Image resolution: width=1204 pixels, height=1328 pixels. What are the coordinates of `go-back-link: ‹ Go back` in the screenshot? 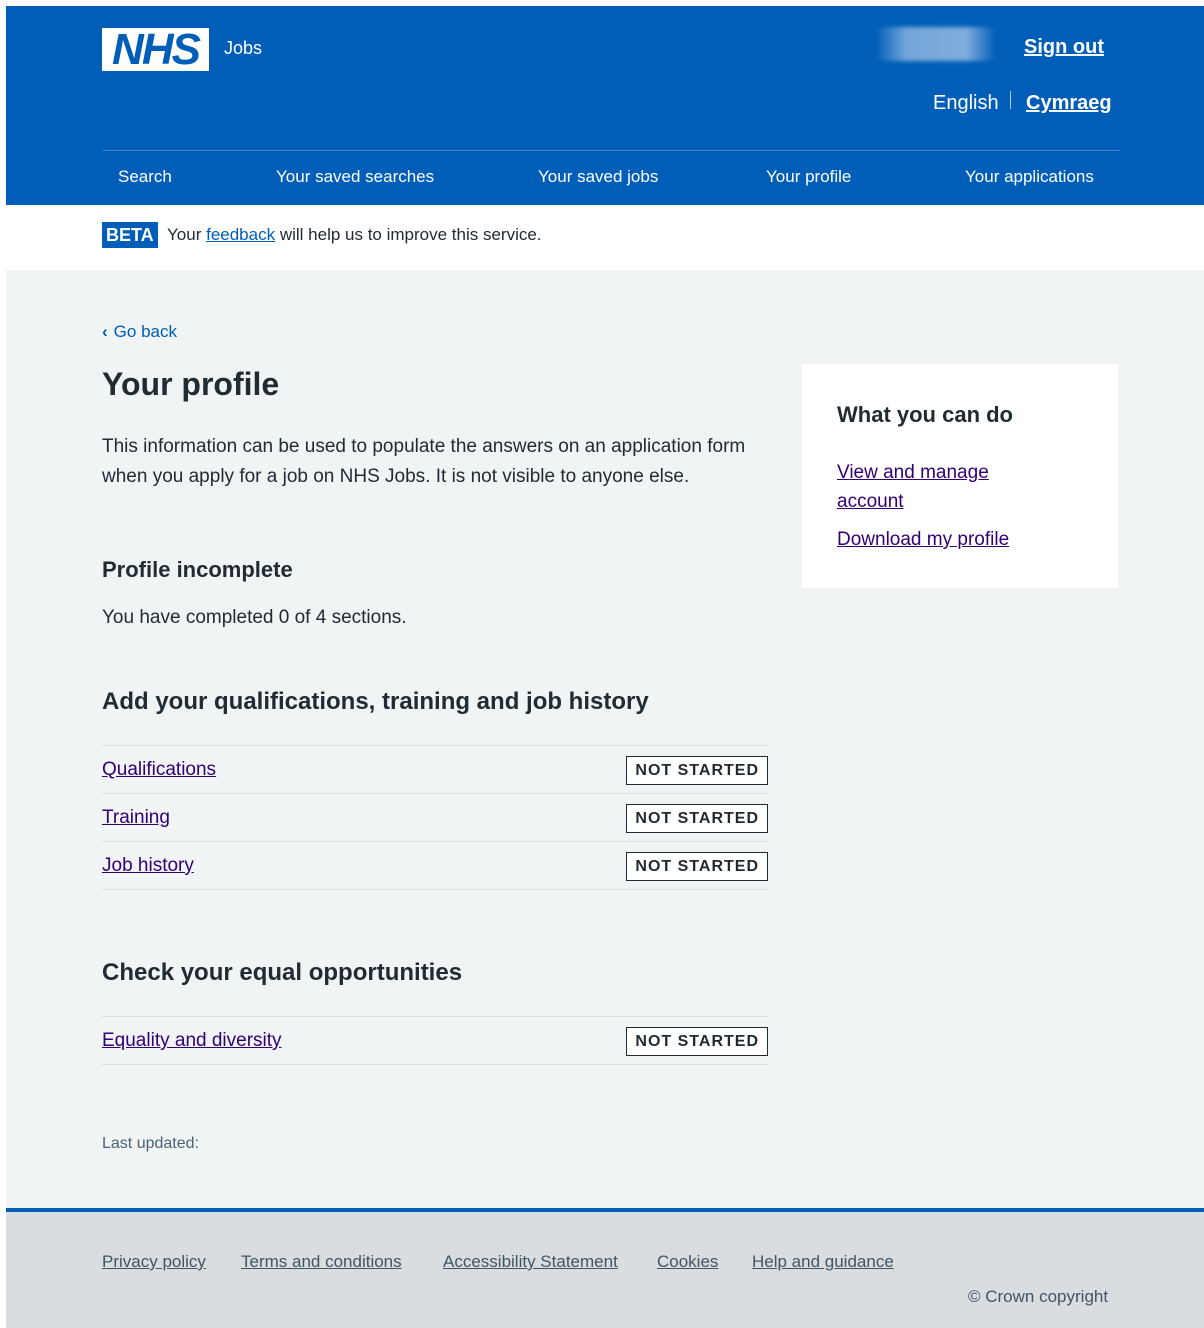 It's located at (139, 332).